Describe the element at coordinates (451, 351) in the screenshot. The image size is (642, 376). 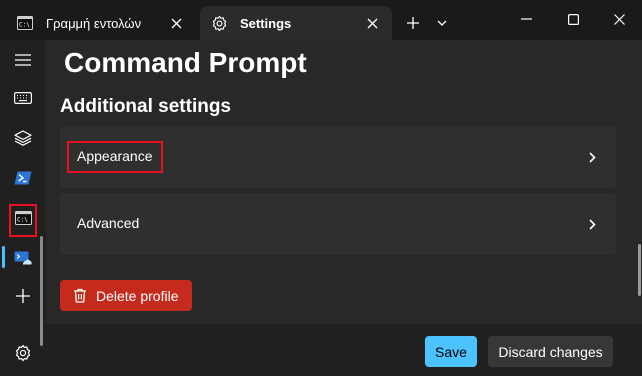
I see `save-button: Save` at that location.